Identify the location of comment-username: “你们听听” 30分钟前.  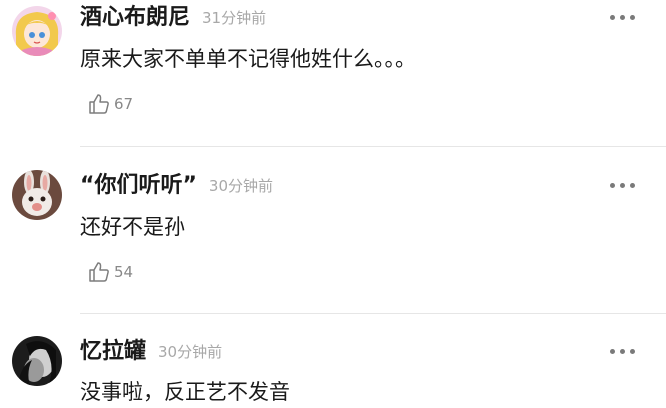
(176, 186).